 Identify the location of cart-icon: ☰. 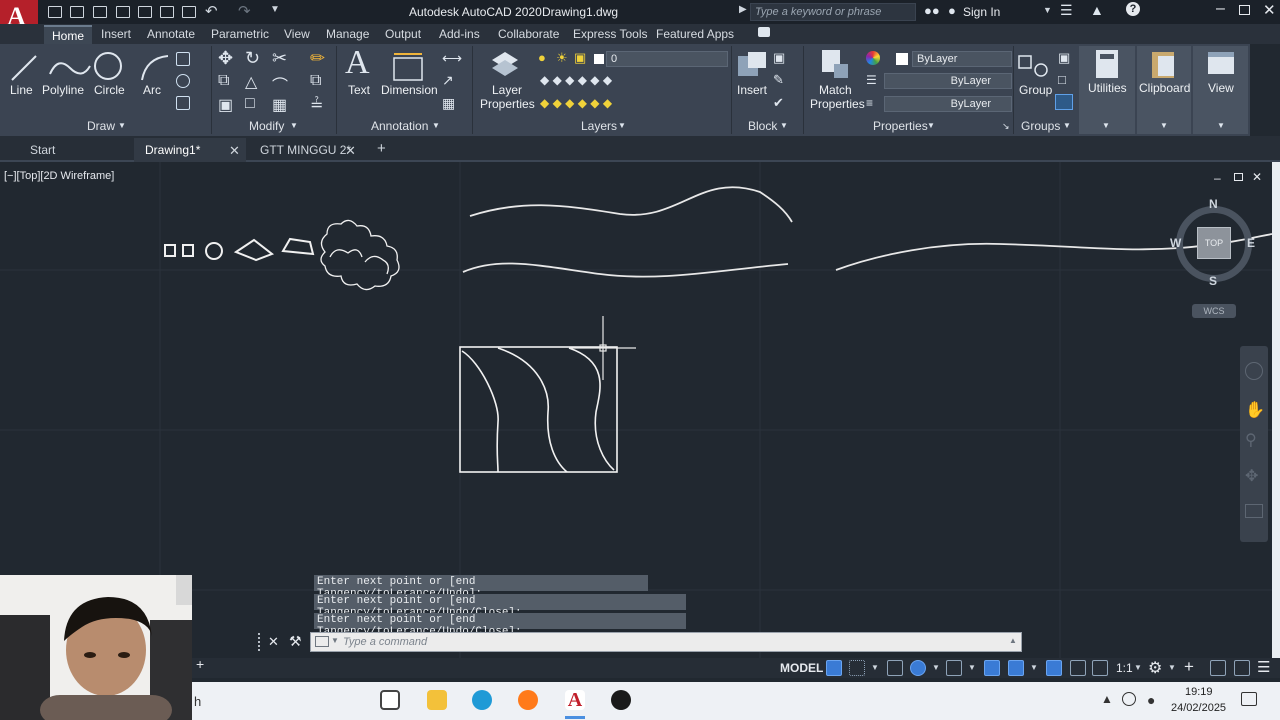
(1066, 10).